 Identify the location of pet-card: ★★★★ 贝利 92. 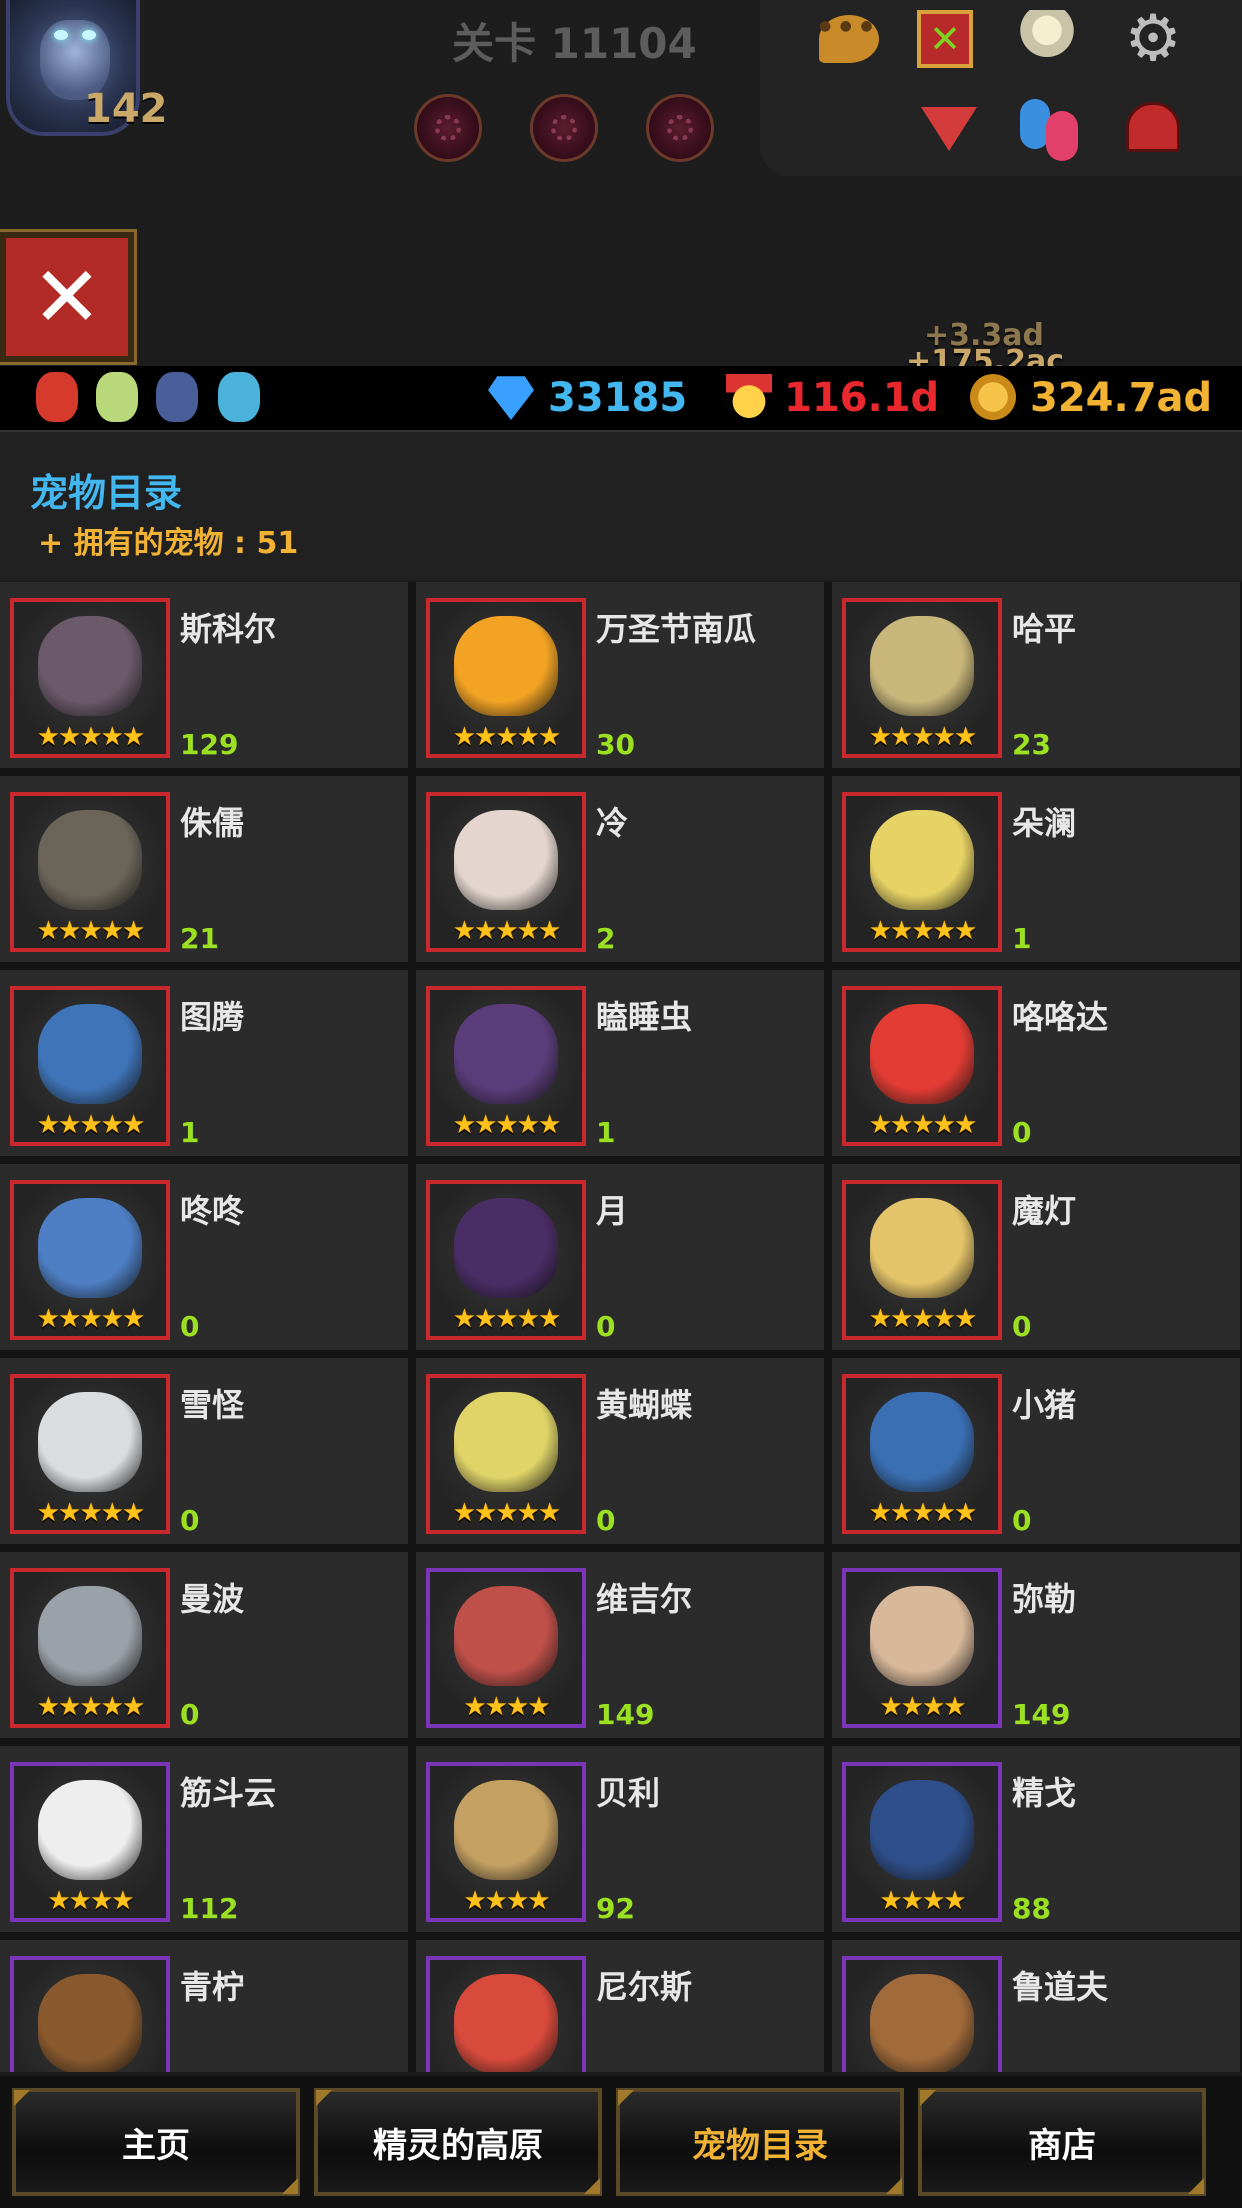
(620, 1839).